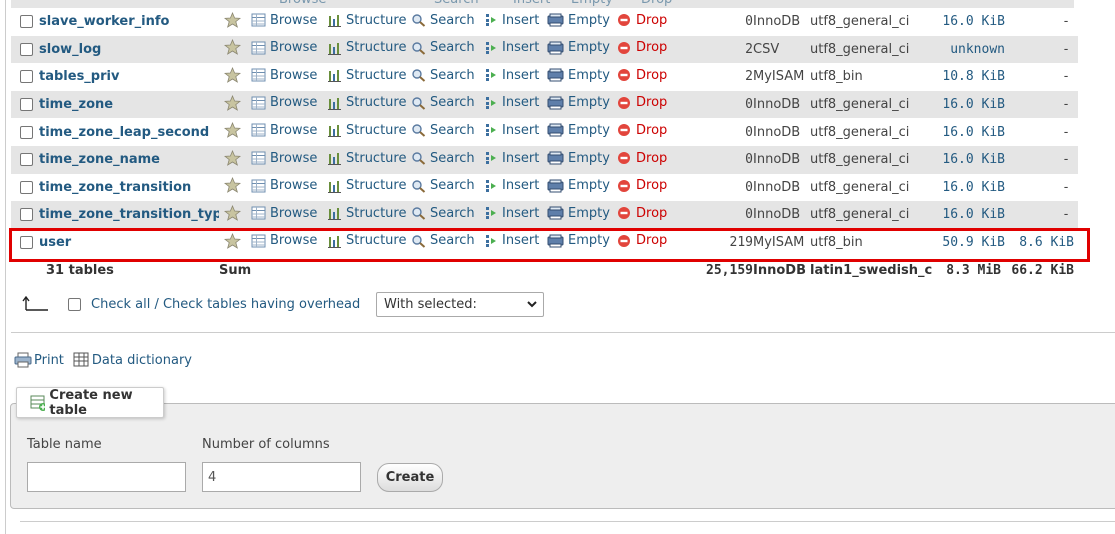  Describe the element at coordinates (129, 104) in the screenshot. I see `table-name-link: time_zone` at that location.